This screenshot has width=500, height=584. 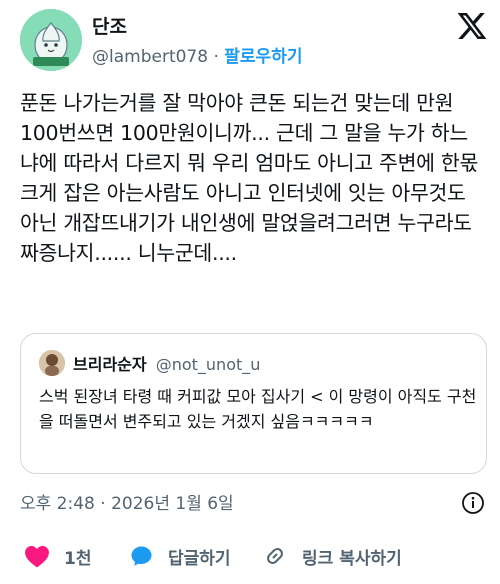 I want to click on quoted-author-avatar, so click(x=52, y=363).